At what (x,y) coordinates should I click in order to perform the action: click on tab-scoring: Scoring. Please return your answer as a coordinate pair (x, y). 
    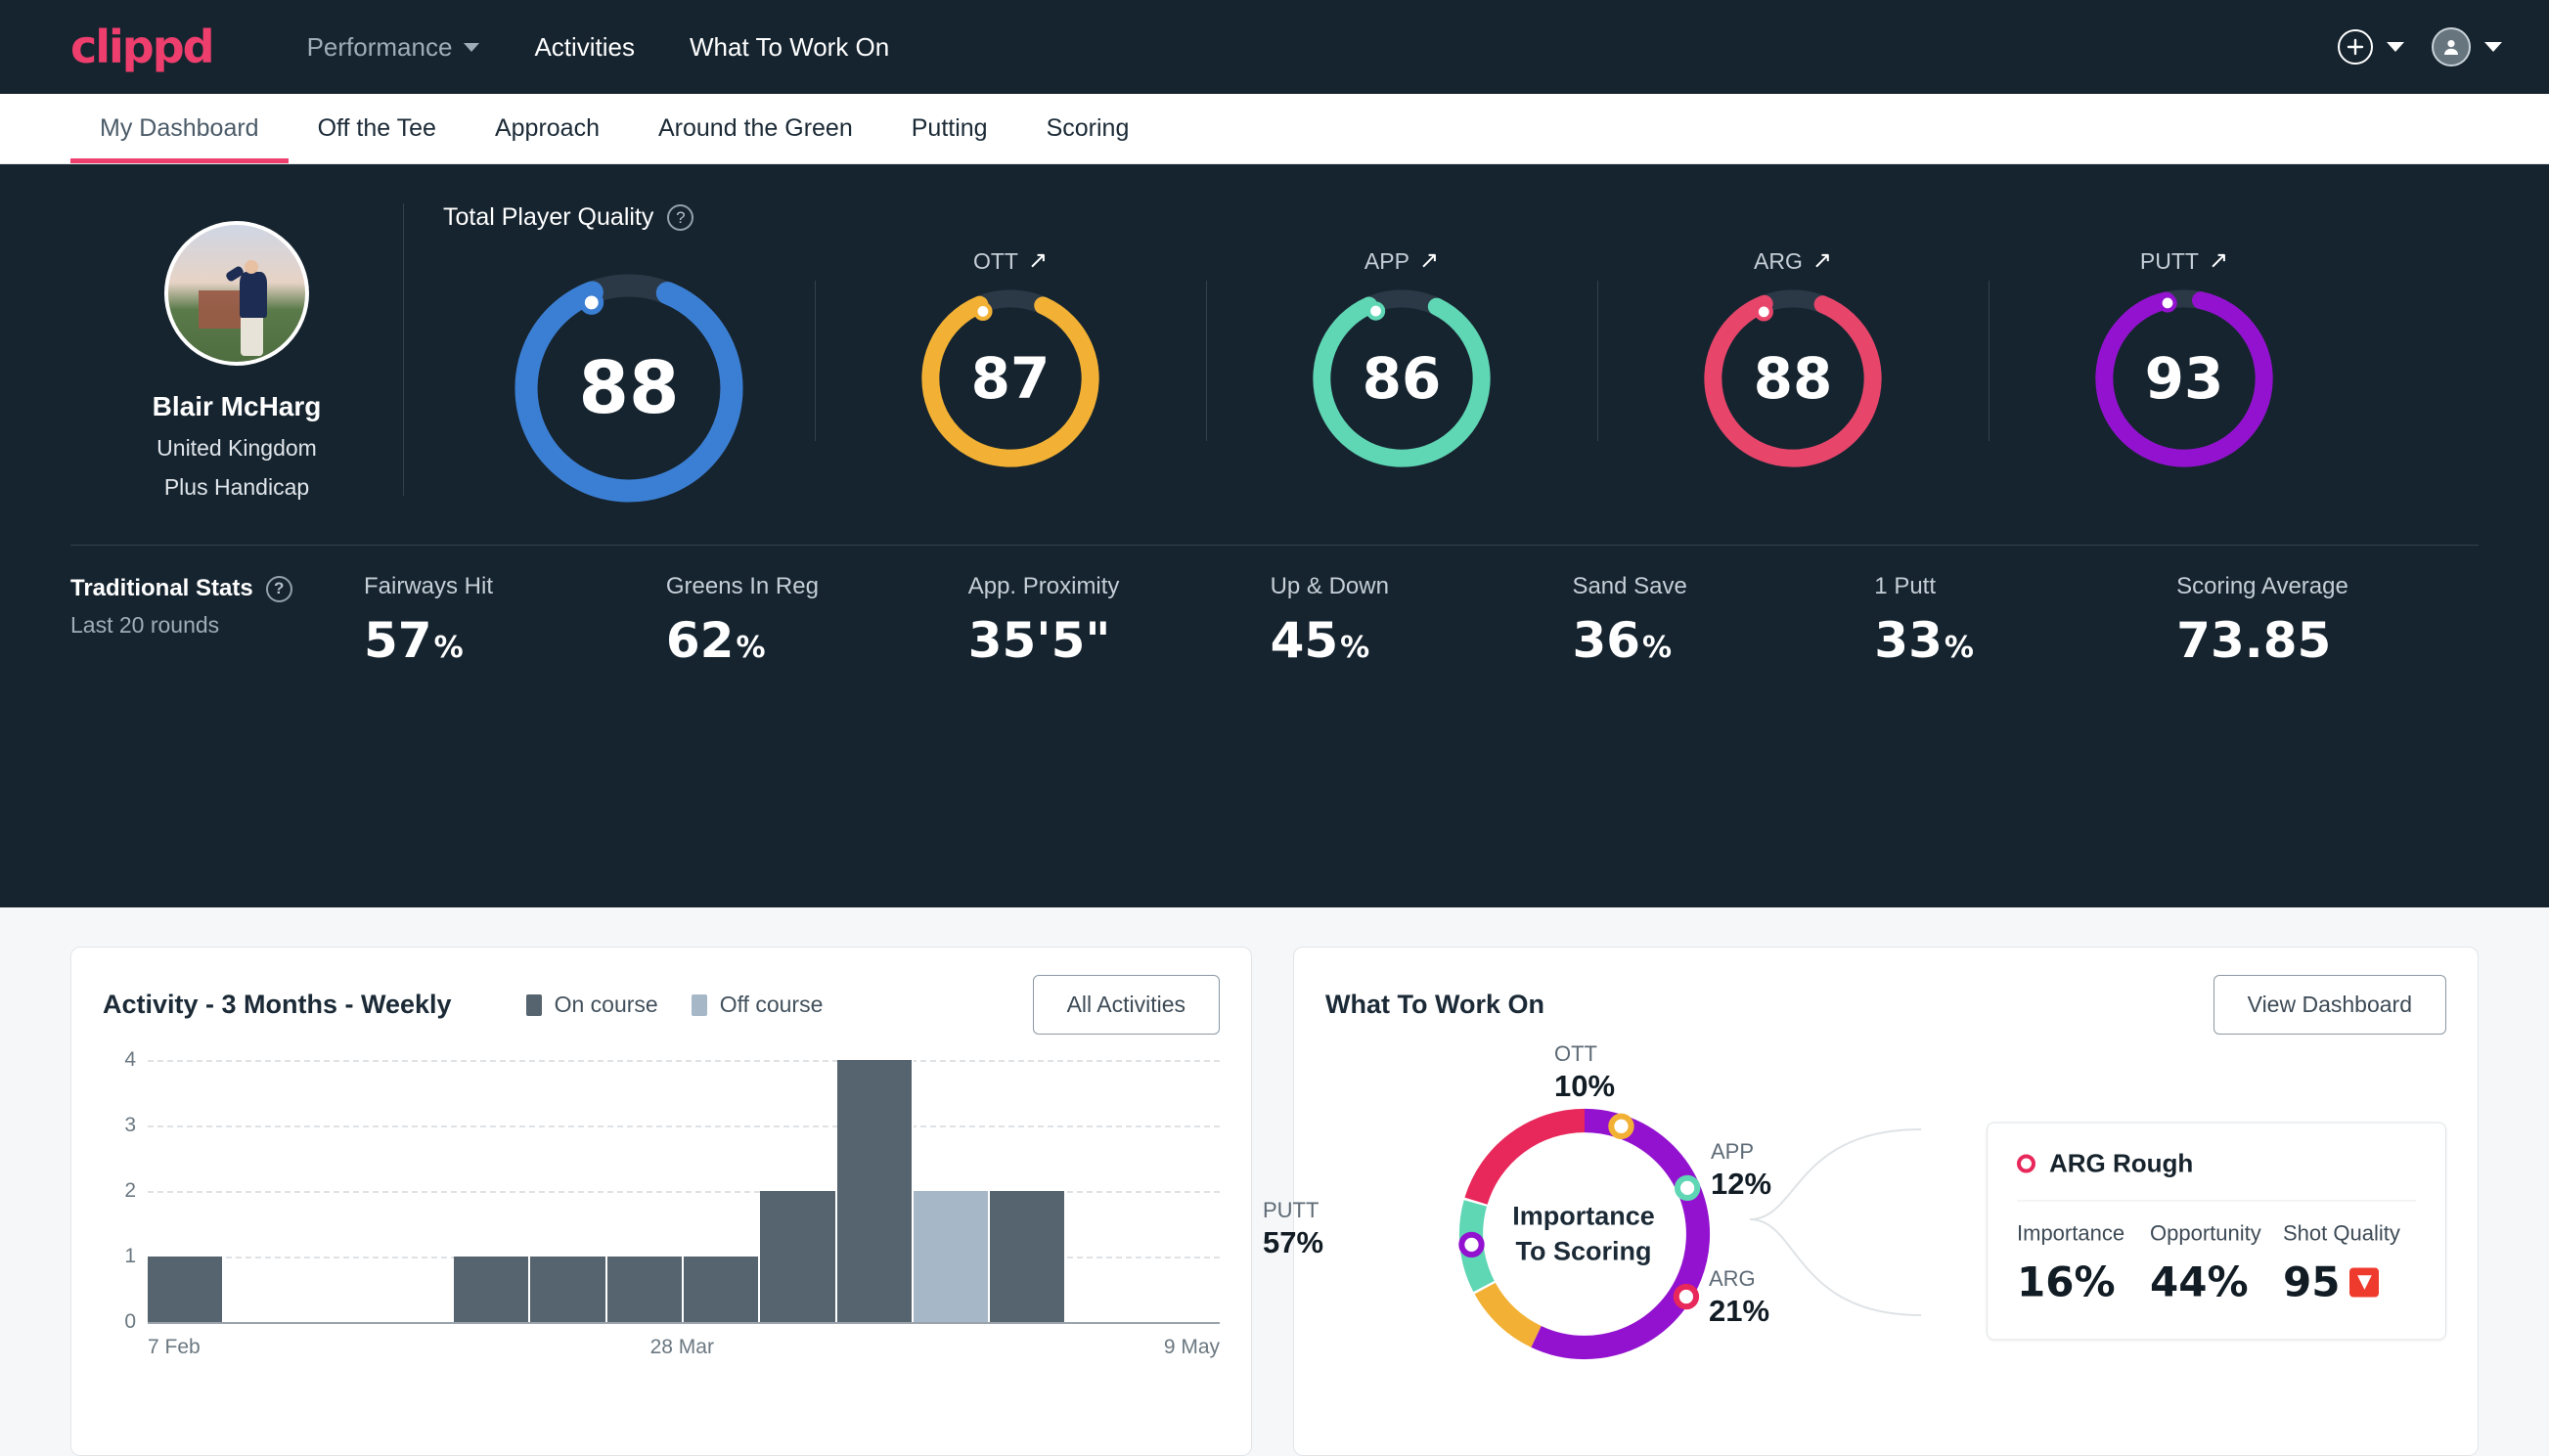
    Looking at the image, I should click on (1088, 128).